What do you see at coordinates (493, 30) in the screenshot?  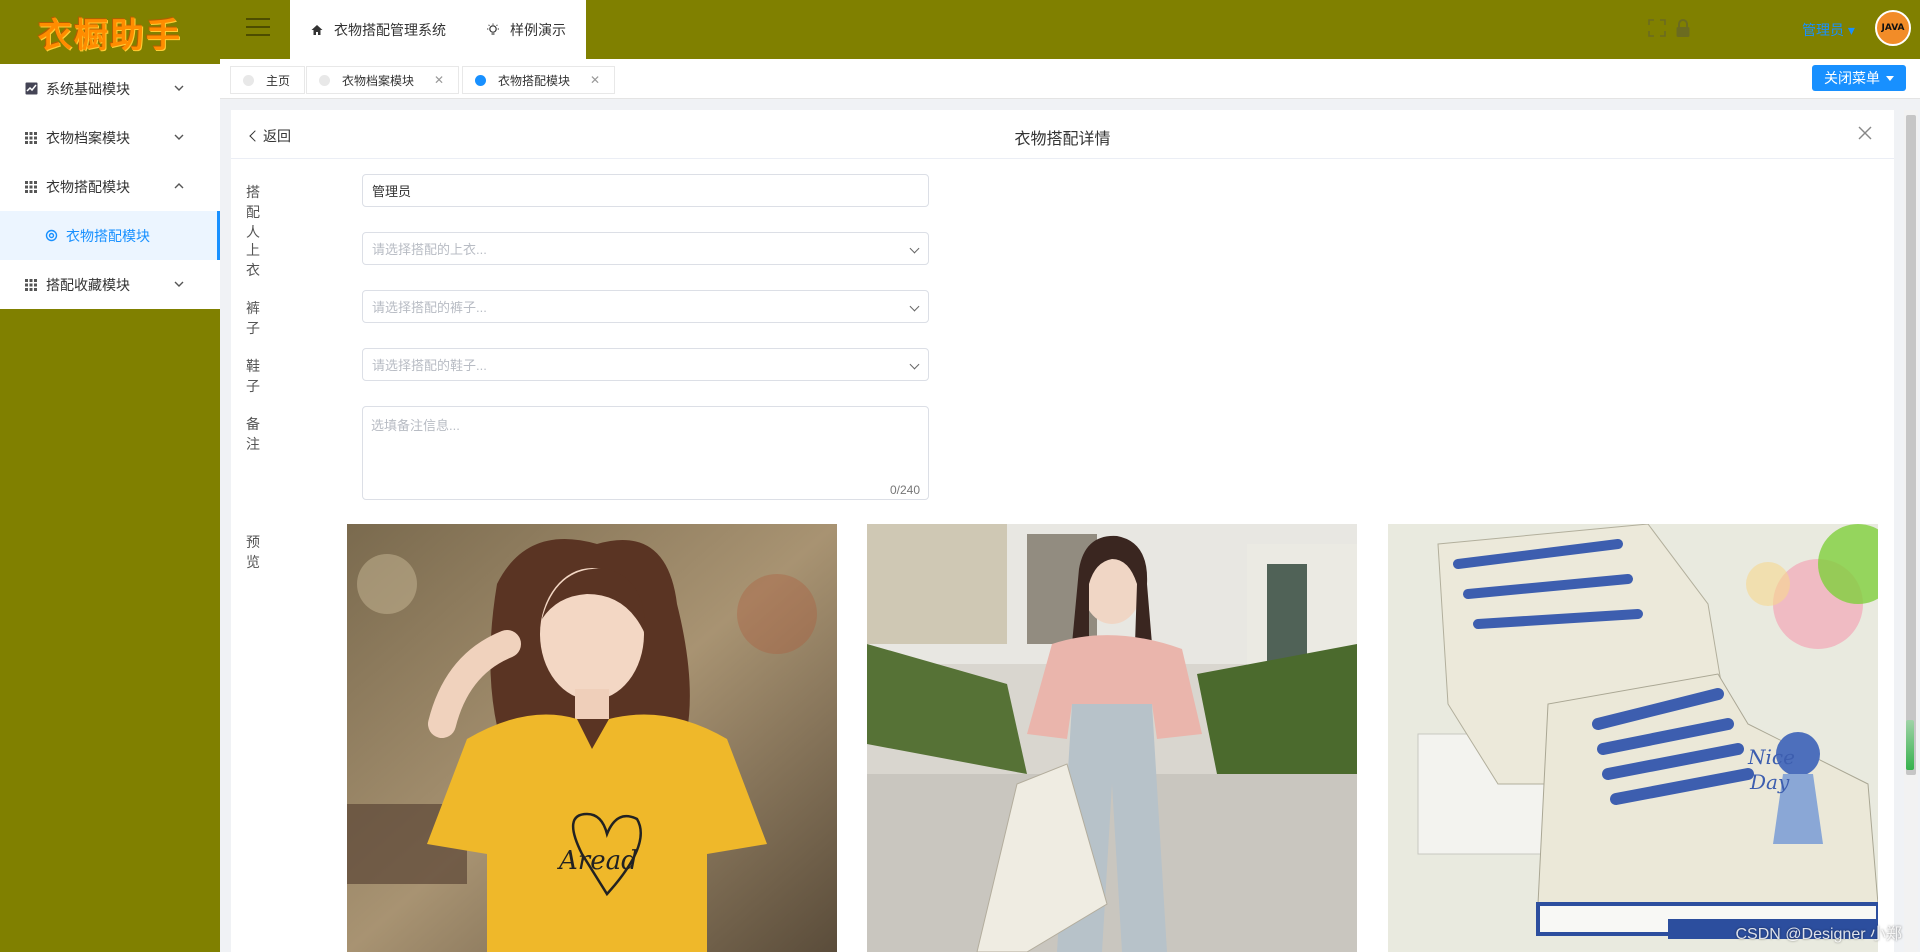 I see `bulb-icon` at bounding box center [493, 30].